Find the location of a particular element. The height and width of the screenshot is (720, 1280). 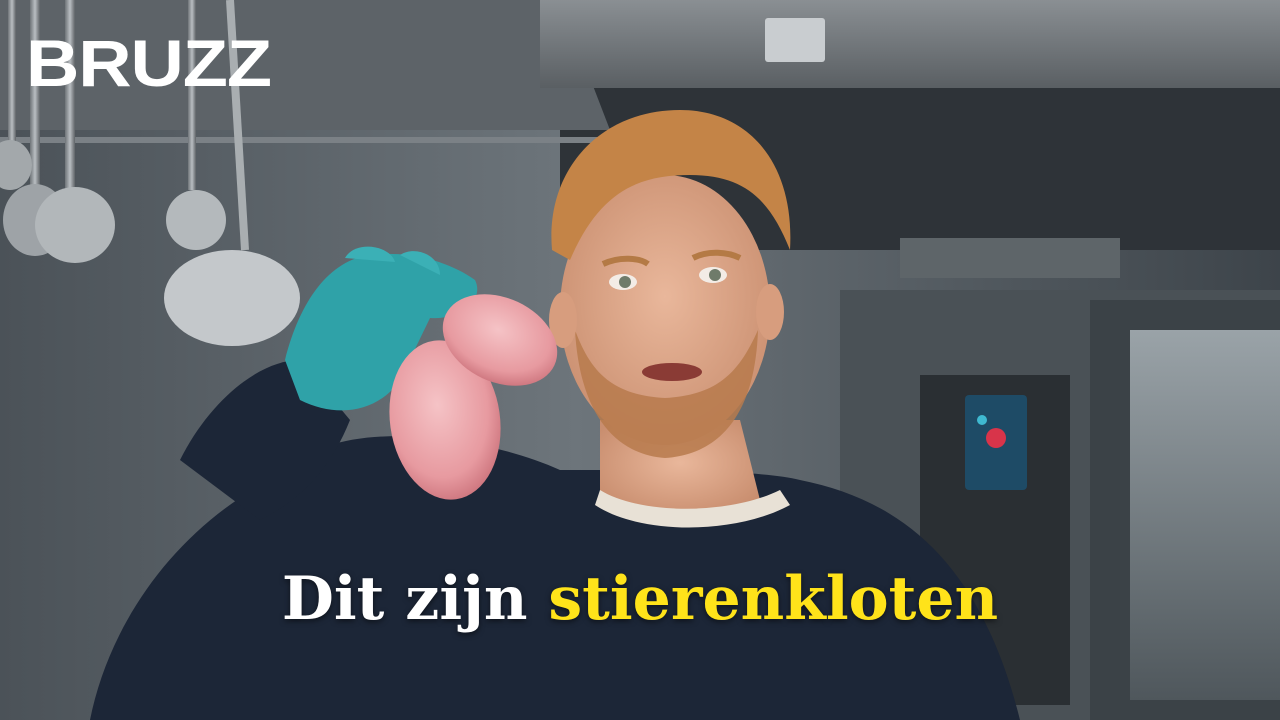

caption-part-white: Dit zijn is located at coordinates (404, 599).